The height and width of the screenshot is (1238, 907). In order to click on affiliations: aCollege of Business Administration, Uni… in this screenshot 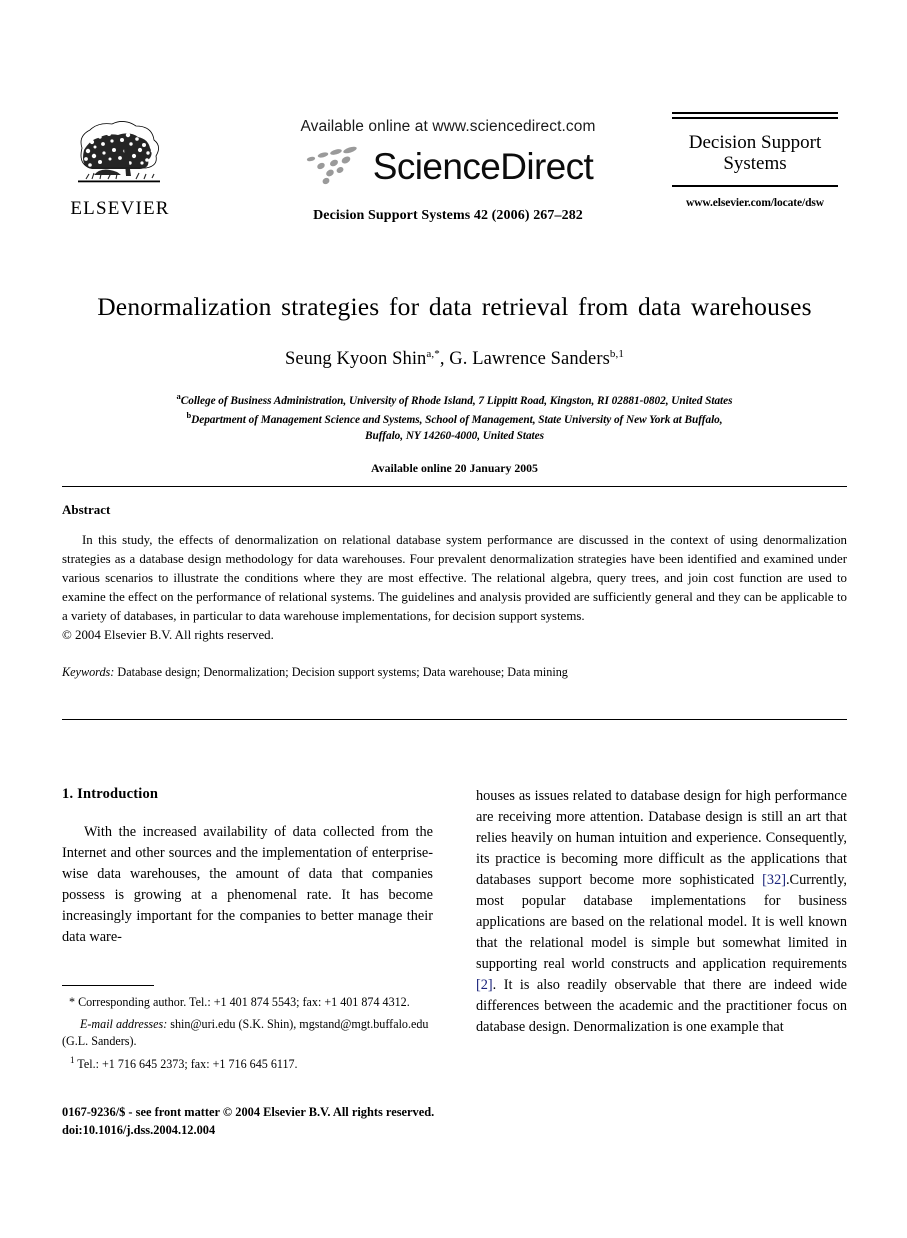, I will do `click(454, 417)`.